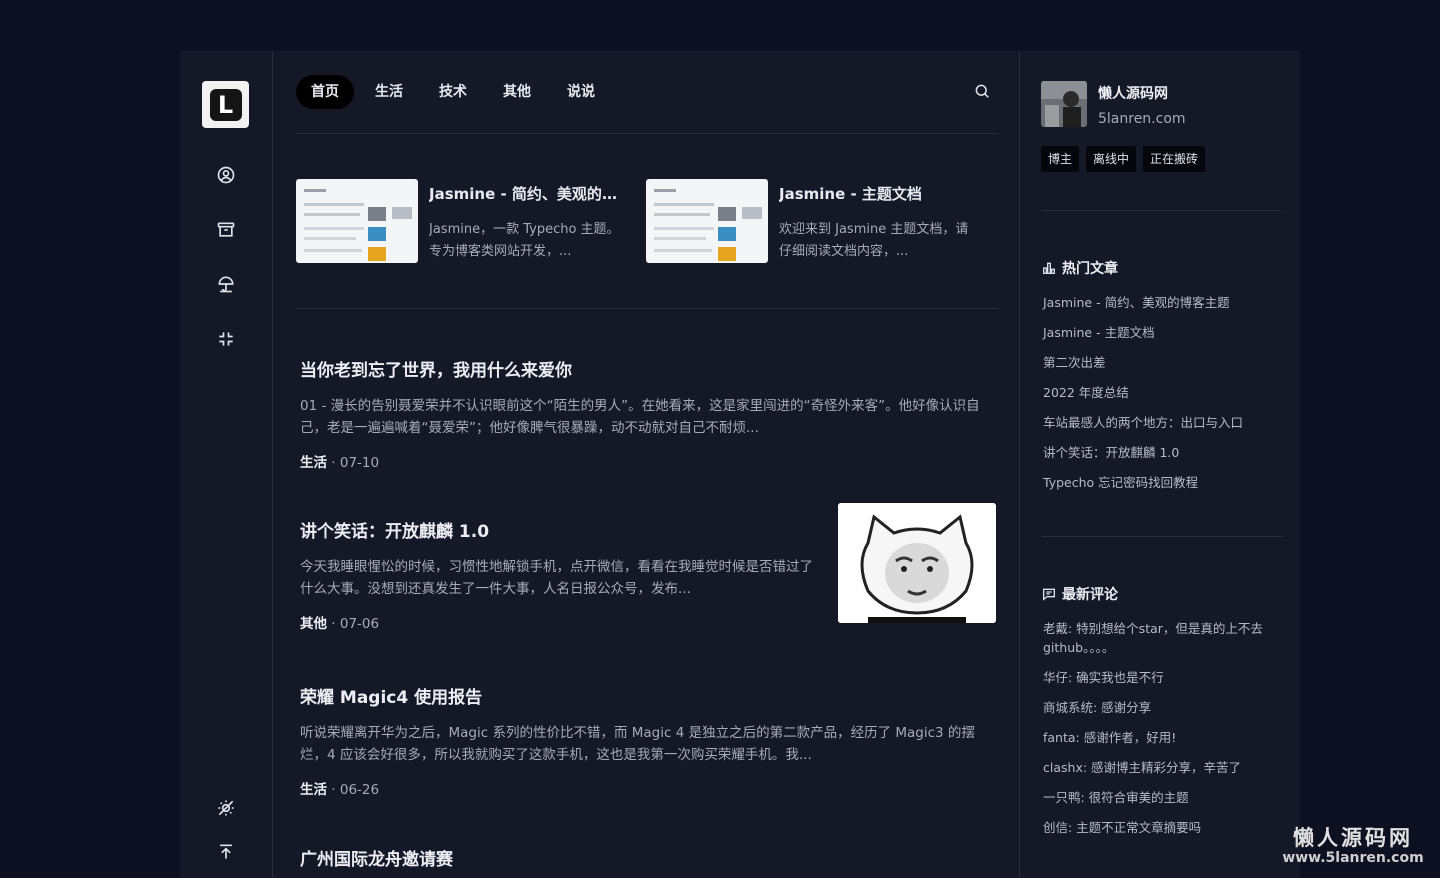  What do you see at coordinates (1090, 269) in the screenshot?
I see `hot-posts-title: 热门文章` at bounding box center [1090, 269].